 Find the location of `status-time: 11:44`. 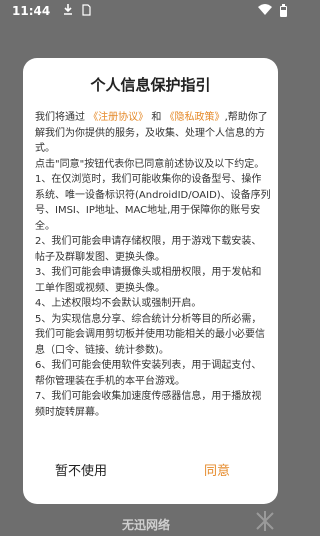

status-time: 11:44 is located at coordinates (31, 11).